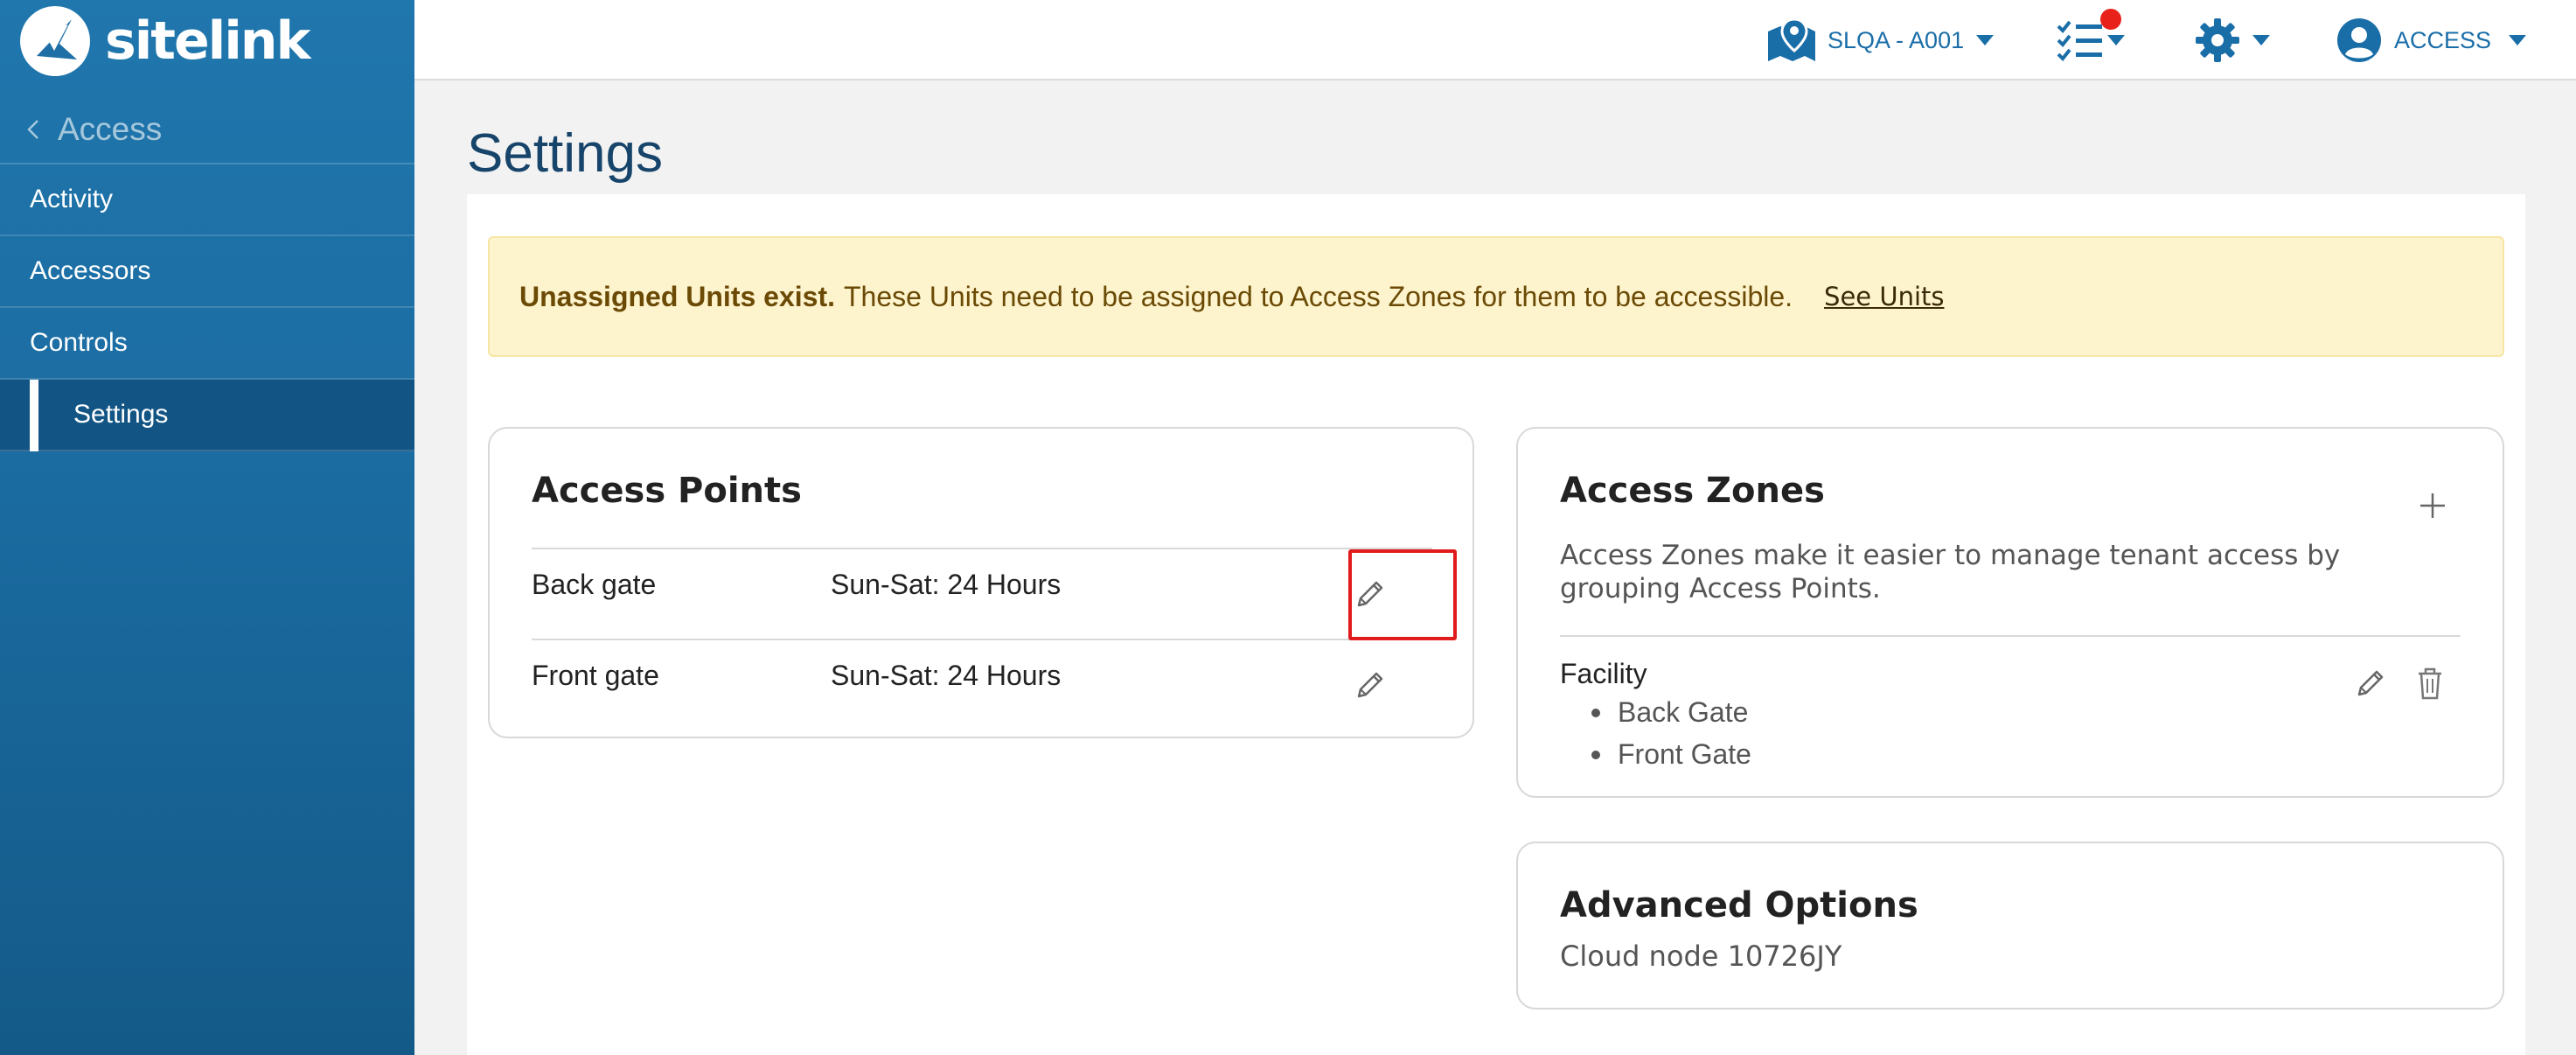 This screenshot has height=1055, width=2576. I want to click on brand-name: sitelink, so click(207, 41).